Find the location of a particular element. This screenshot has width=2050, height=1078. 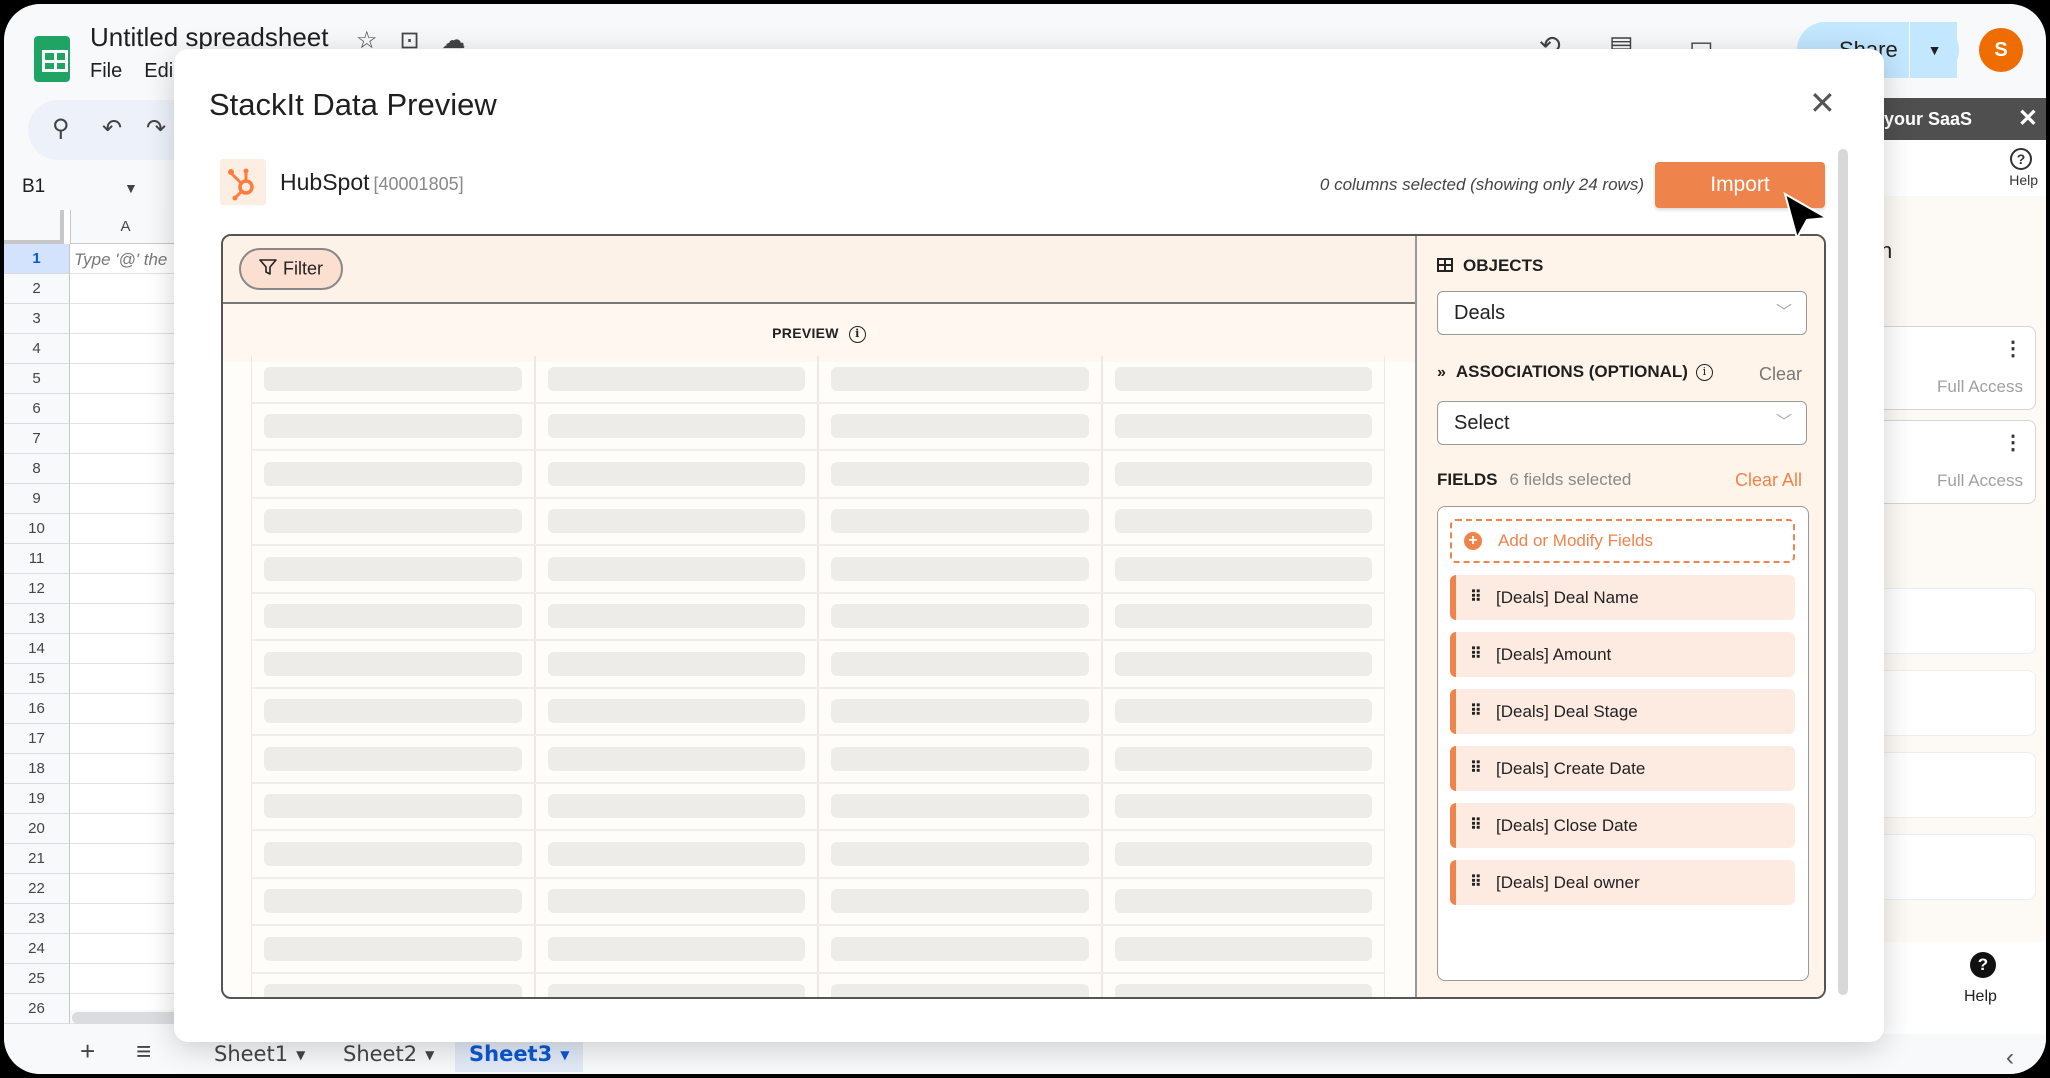

row-header: 10 is located at coordinates (37, 529).